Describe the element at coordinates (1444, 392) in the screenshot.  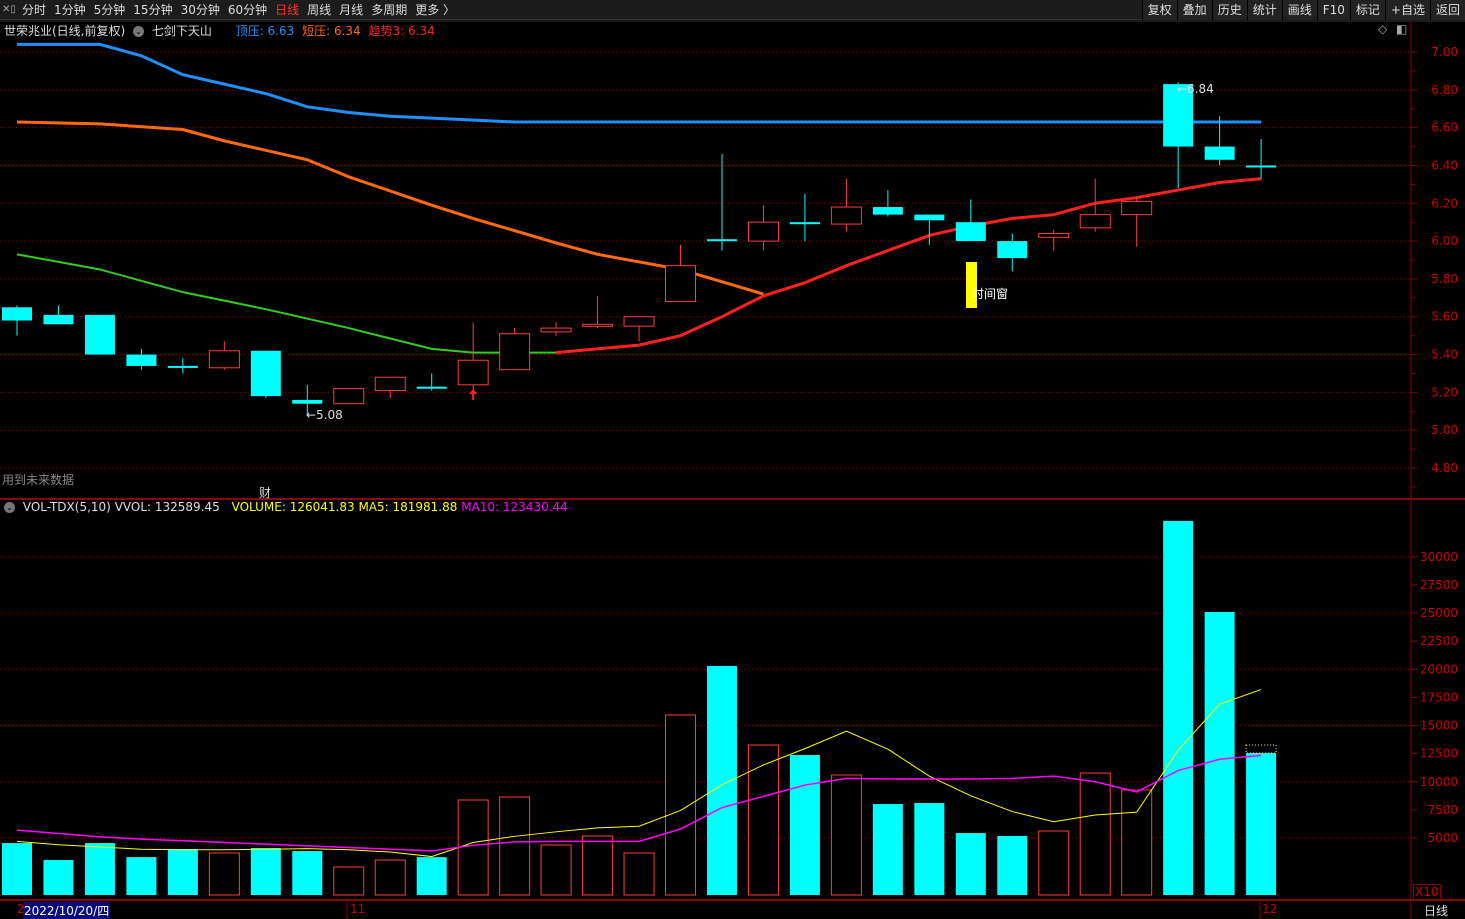
I see `price-tick-label: 5.20` at that location.